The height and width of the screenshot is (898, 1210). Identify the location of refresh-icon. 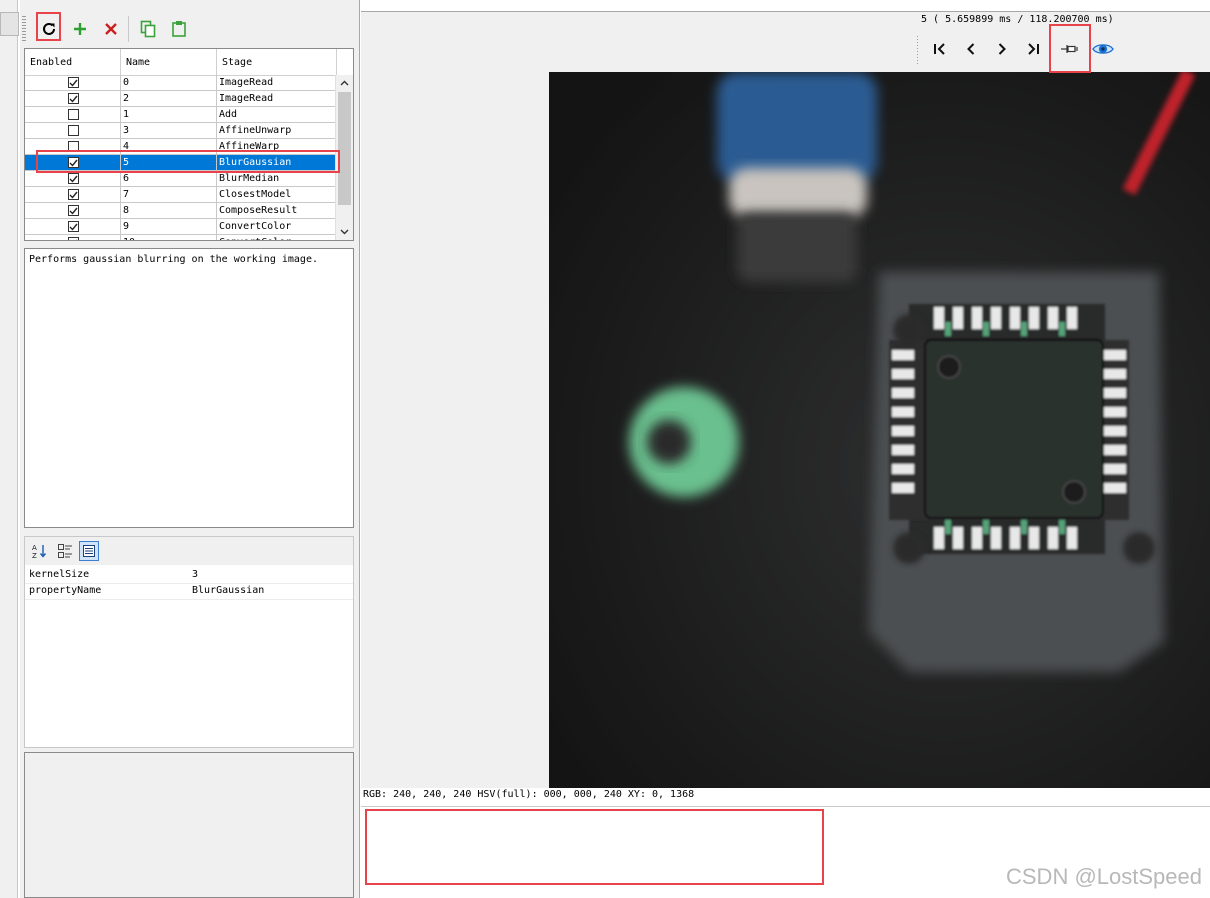
(49, 28).